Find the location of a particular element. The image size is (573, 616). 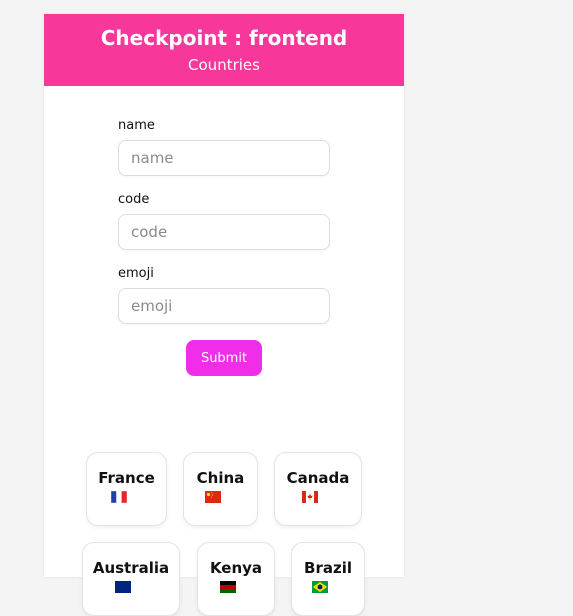

france-flag-icon is located at coordinates (118, 497).